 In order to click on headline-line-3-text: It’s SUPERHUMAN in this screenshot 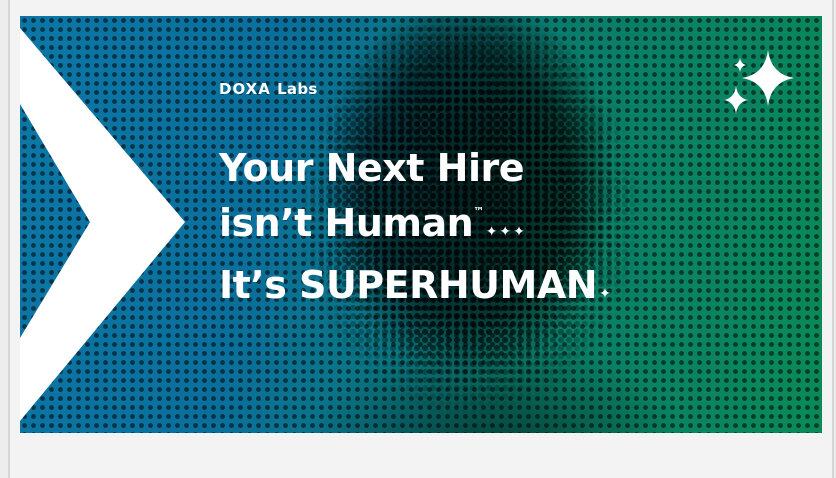, I will do `click(408, 285)`.